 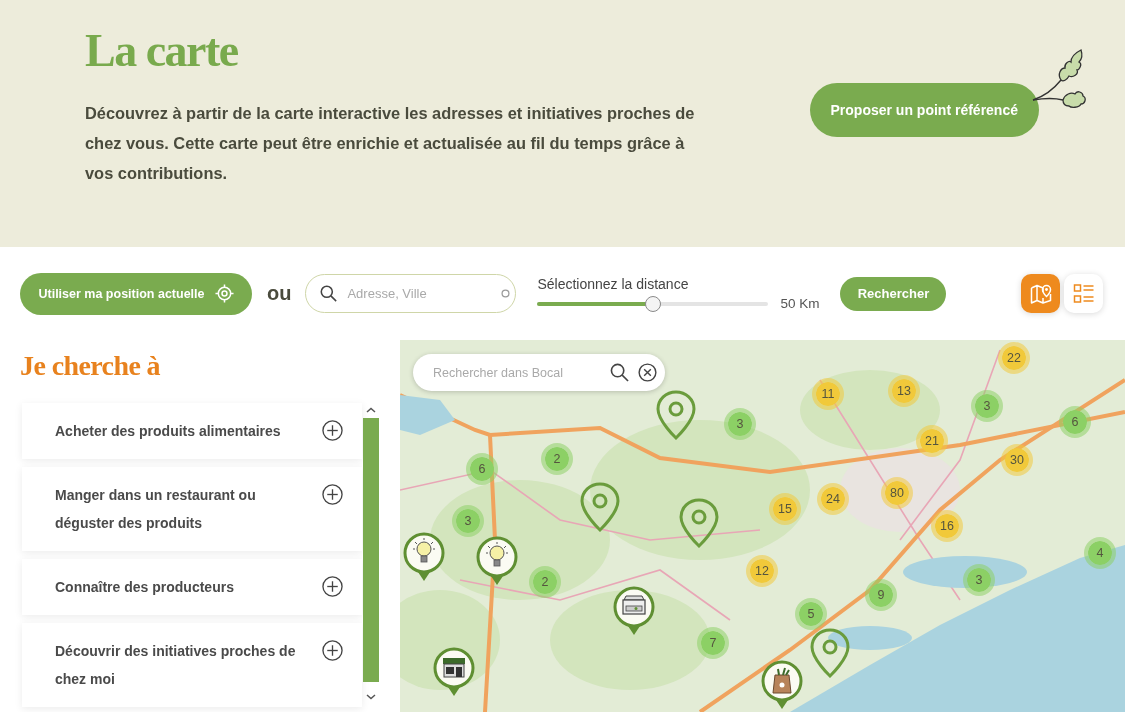 What do you see at coordinates (539, 372) in the screenshot?
I see `map-search-field: Rechercher dans Bocal` at bounding box center [539, 372].